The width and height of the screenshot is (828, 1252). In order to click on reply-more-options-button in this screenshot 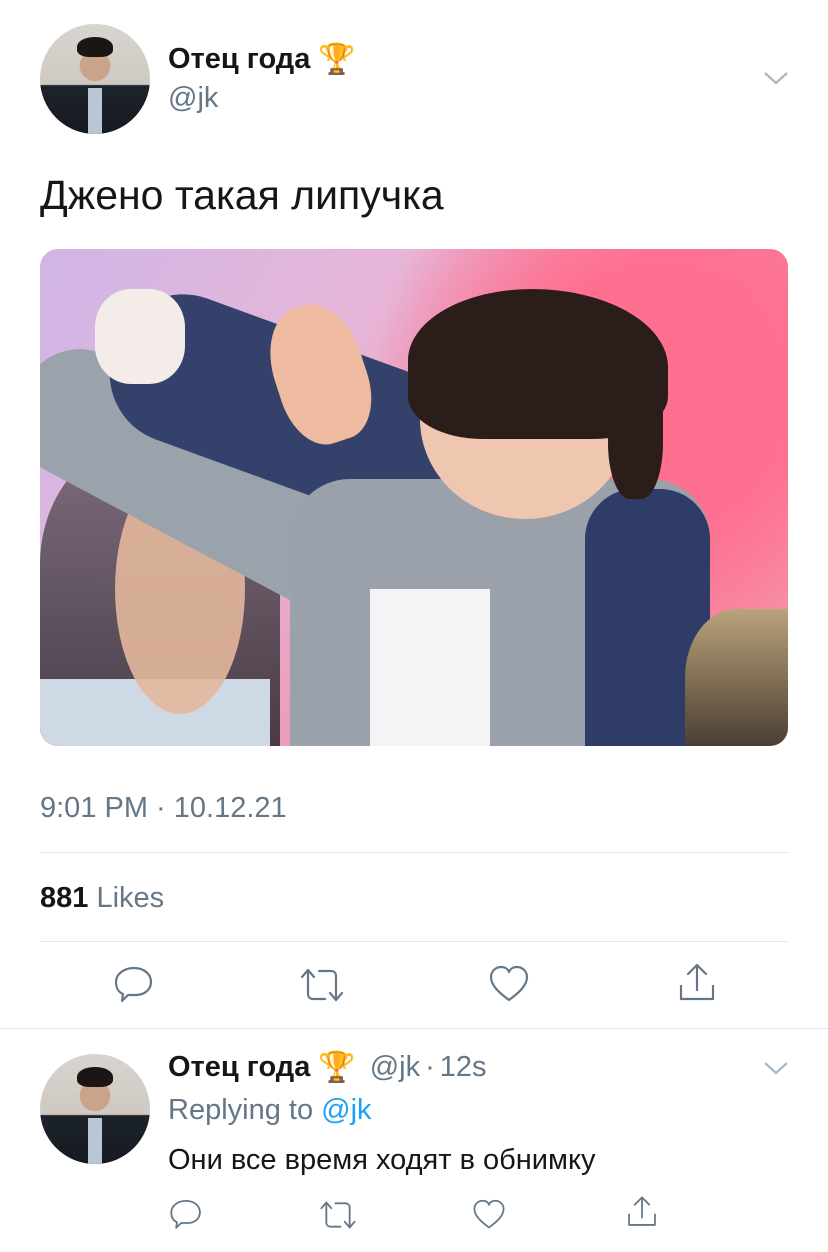, I will do `click(776, 1068)`.